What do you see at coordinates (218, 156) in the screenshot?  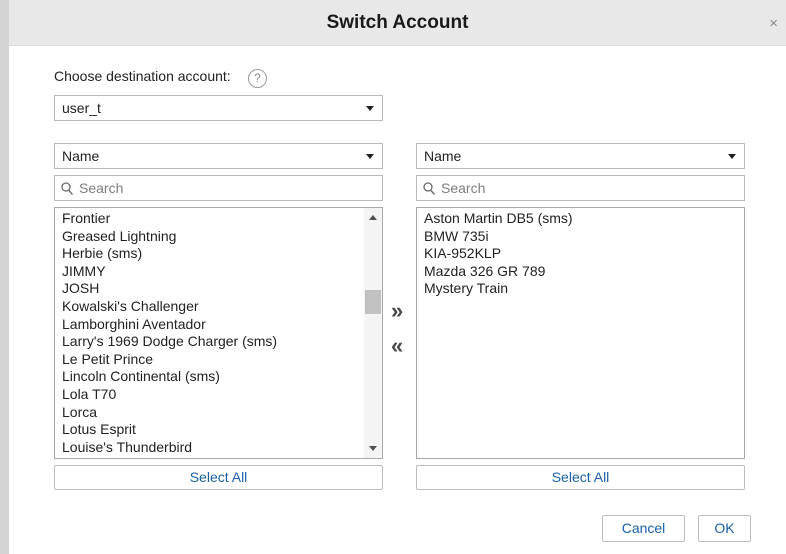 I see `left-sort-select: Name` at bounding box center [218, 156].